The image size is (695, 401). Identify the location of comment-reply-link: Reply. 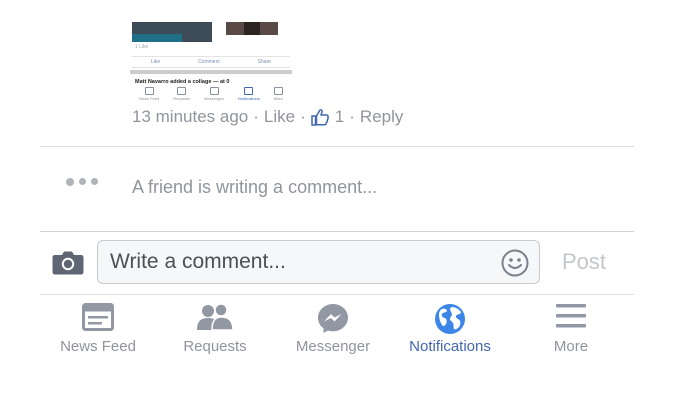
(381, 117).